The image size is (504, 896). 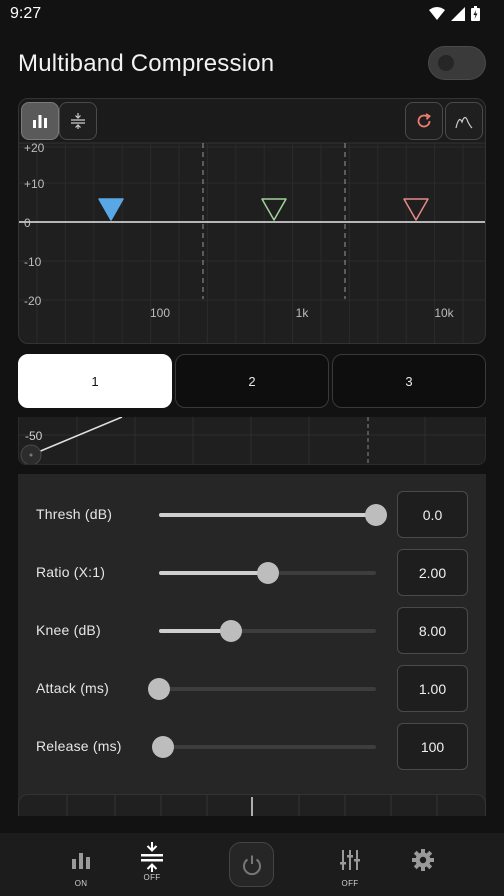 I want to click on threshold-slider, so click(x=273, y=515).